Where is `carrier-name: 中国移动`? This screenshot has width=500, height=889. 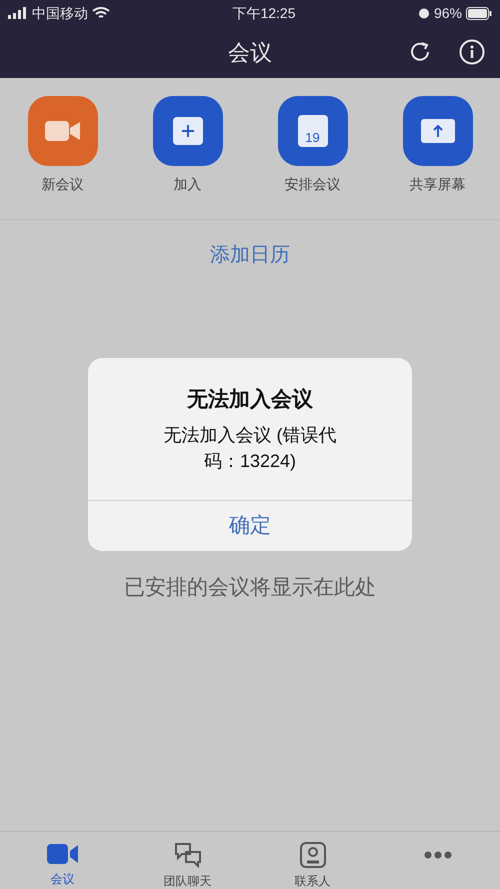 carrier-name: 中国移动 is located at coordinates (60, 13).